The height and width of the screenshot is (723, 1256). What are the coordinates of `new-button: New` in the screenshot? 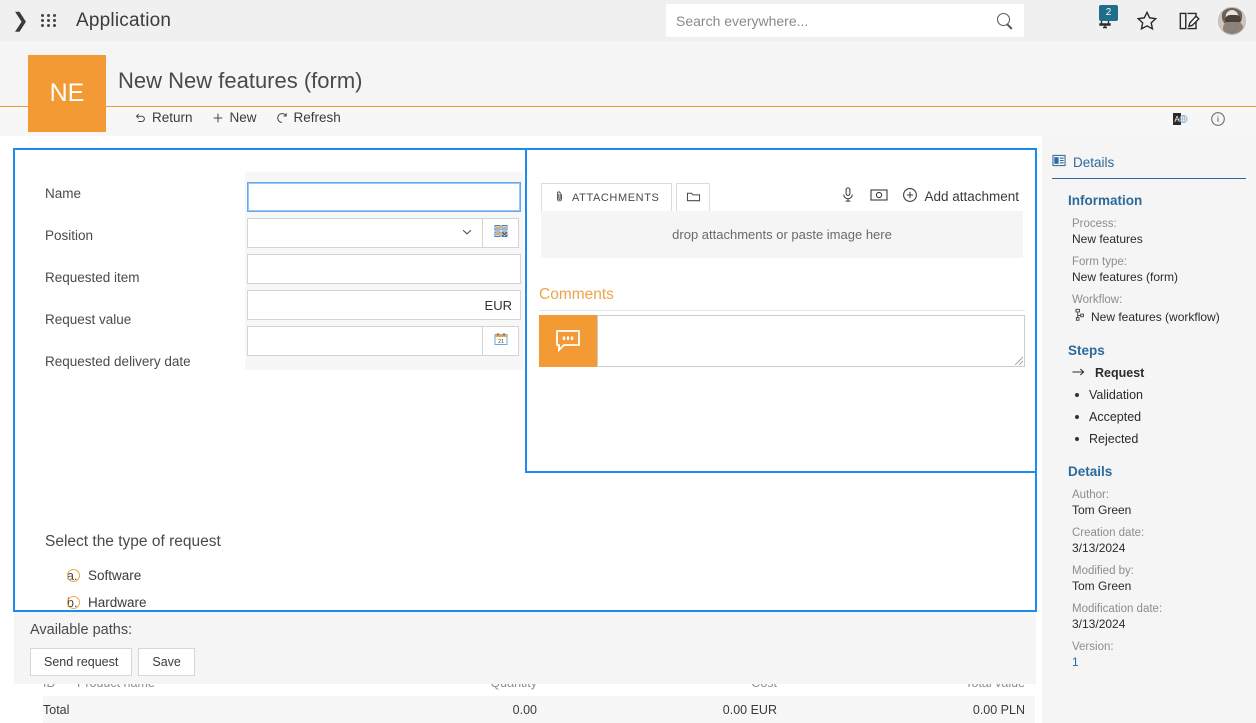 It's located at (234, 117).